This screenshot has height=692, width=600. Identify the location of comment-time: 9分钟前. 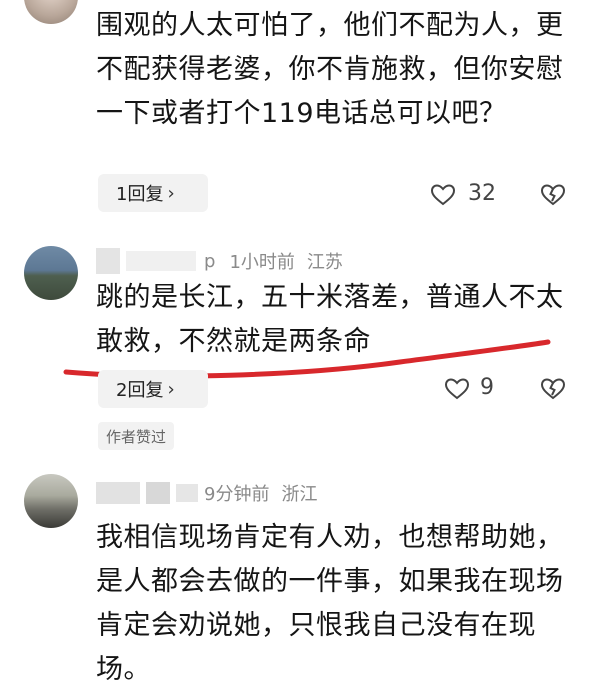
(237, 494).